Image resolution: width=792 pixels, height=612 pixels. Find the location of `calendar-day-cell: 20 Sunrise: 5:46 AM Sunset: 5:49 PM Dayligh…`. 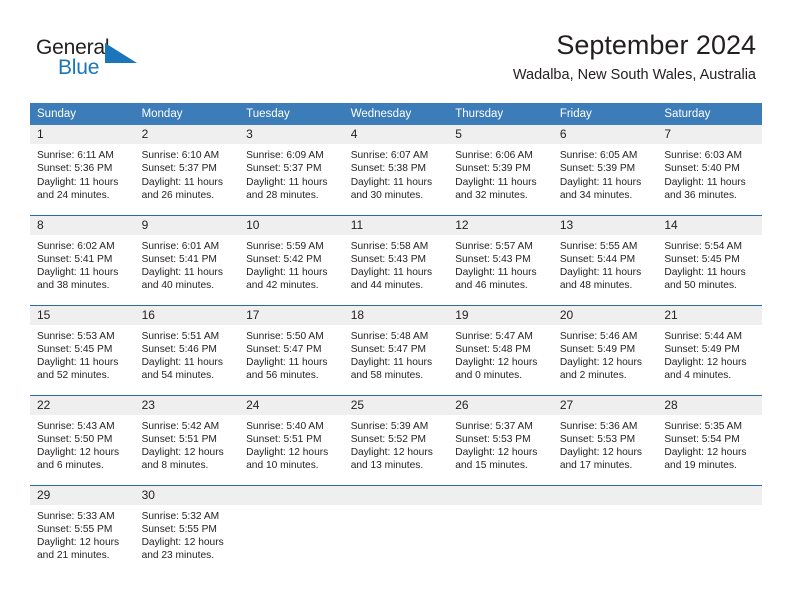

calendar-day-cell: 20 Sunrise: 5:46 AM Sunset: 5:49 PM Dayligh… is located at coordinates (605, 349).